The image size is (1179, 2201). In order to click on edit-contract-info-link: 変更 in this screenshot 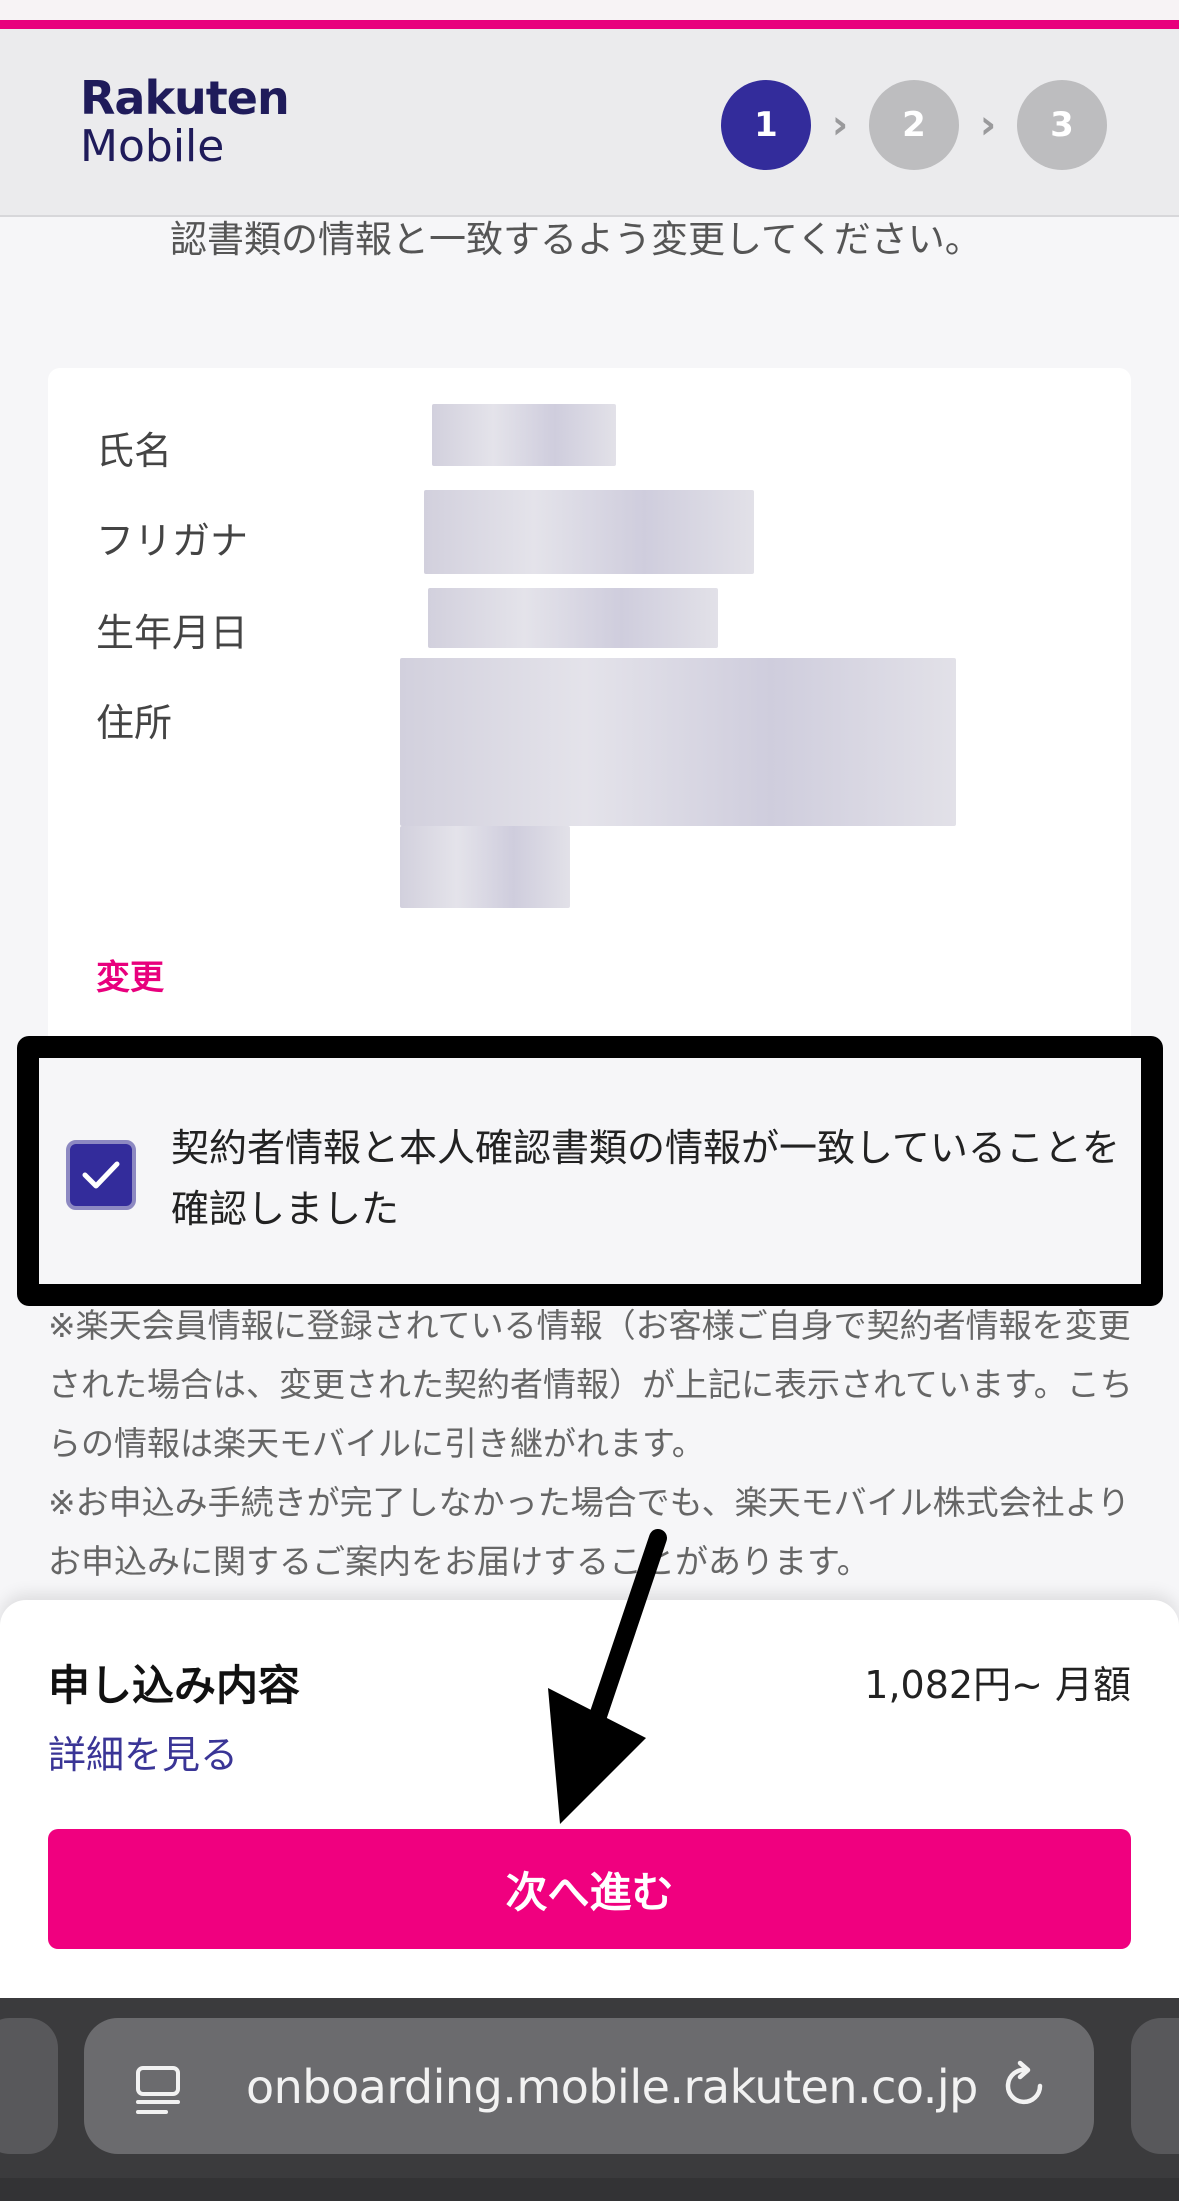, I will do `click(130, 974)`.